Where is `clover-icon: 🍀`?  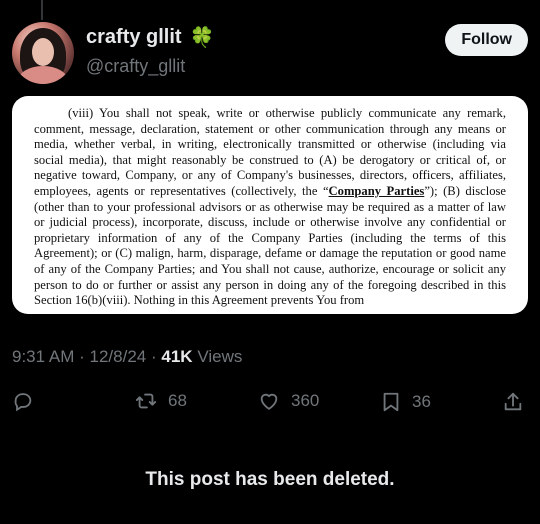 clover-icon: 🍀 is located at coordinates (202, 37).